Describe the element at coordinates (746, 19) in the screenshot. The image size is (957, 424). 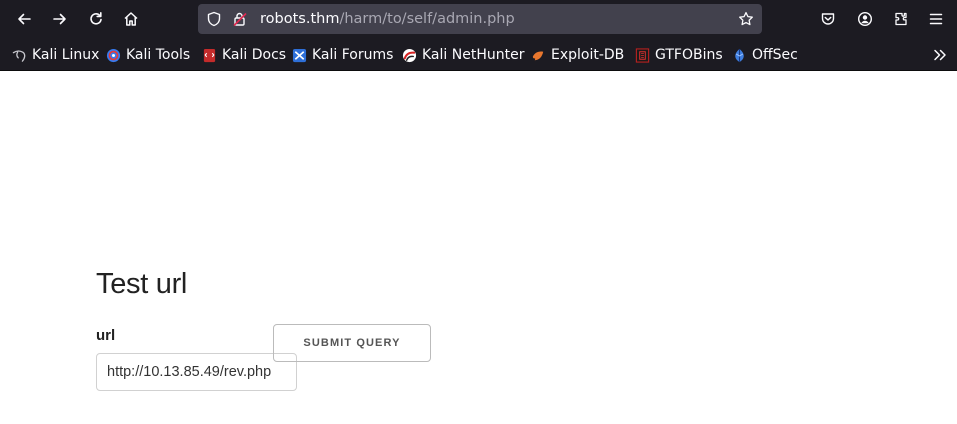
I see `bookmark-star-icon` at that location.